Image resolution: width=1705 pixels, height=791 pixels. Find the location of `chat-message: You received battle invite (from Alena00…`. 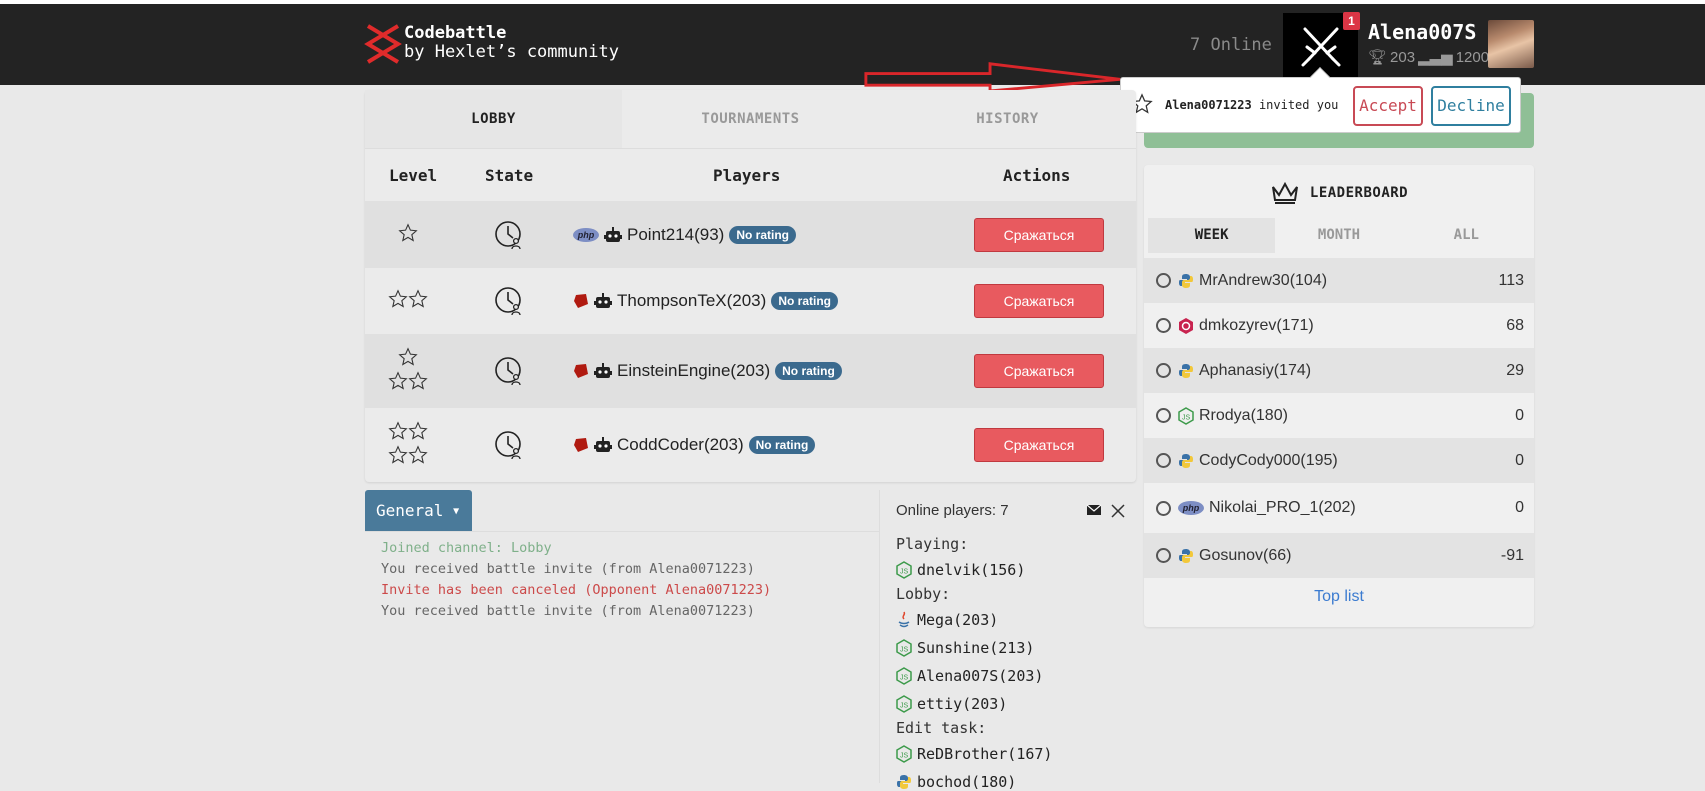

chat-message: You received battle invite (from Alena00… is located at coordinates (568, 569).